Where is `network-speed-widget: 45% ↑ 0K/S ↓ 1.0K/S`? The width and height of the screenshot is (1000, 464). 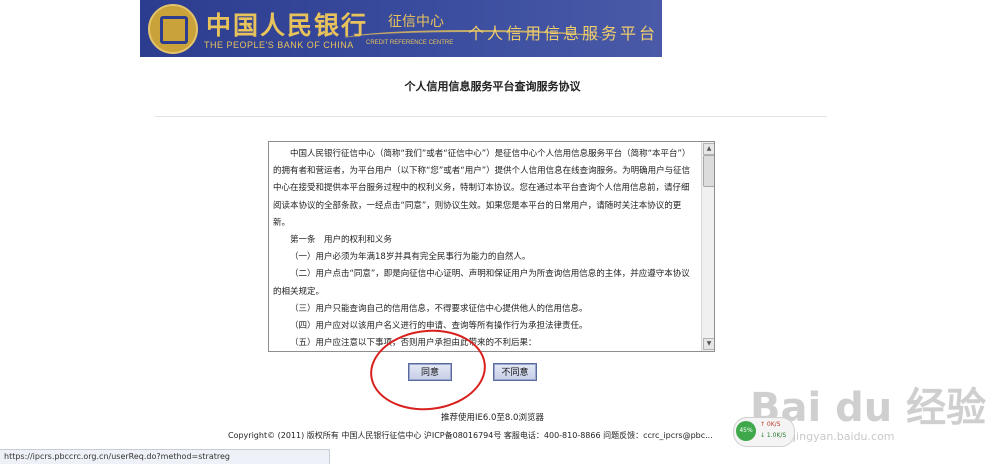 network-speed-widget: 45% ↑ 0K/S ↓ 1.0K/S is located at coordinates (764, 432).